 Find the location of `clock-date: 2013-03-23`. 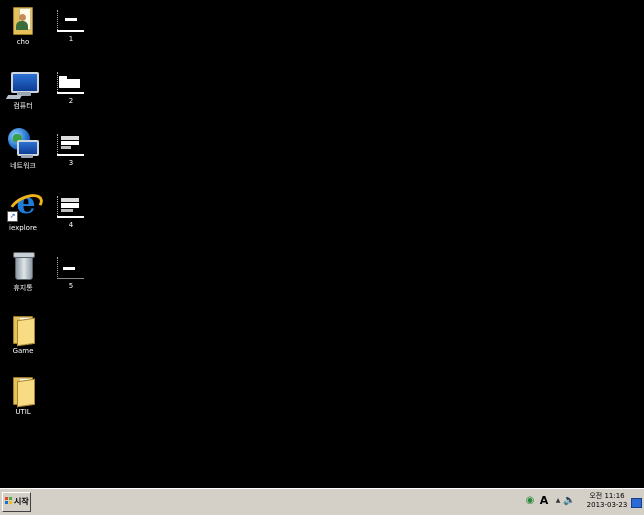

clock-date: 2013-03-23 is located at coordinates (607, 505).